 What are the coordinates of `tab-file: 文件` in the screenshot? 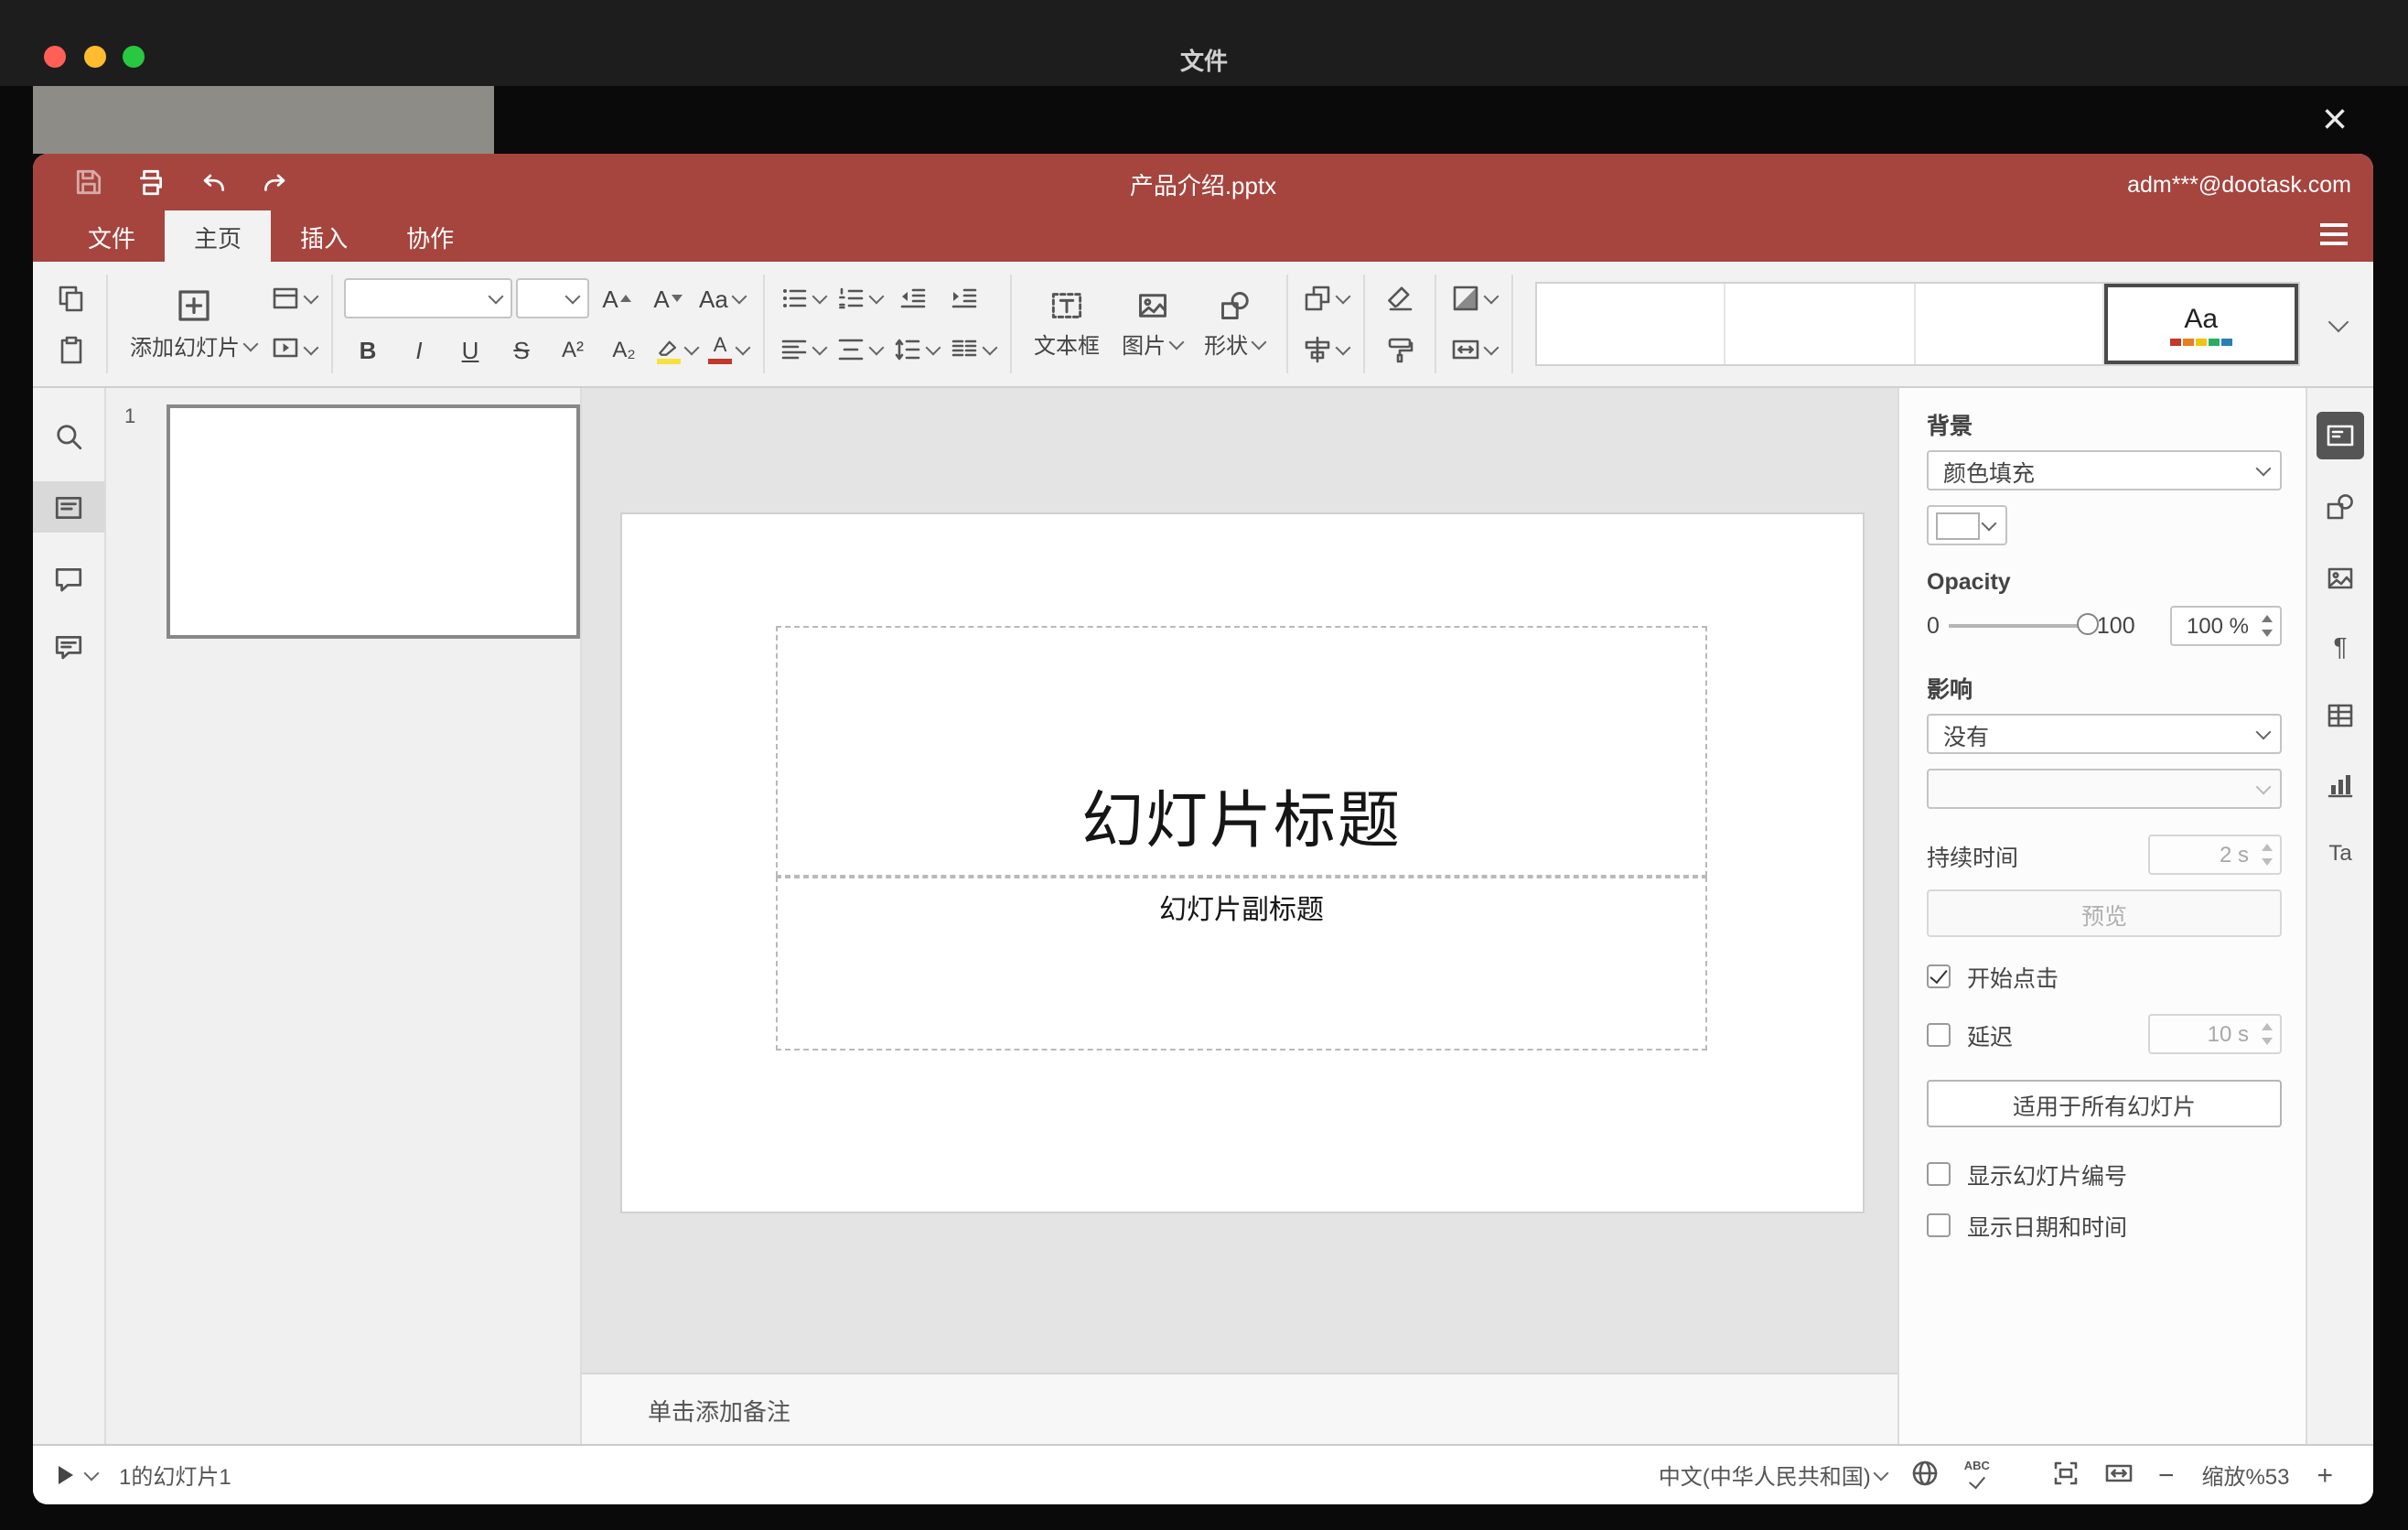 It's located at (112, 236).